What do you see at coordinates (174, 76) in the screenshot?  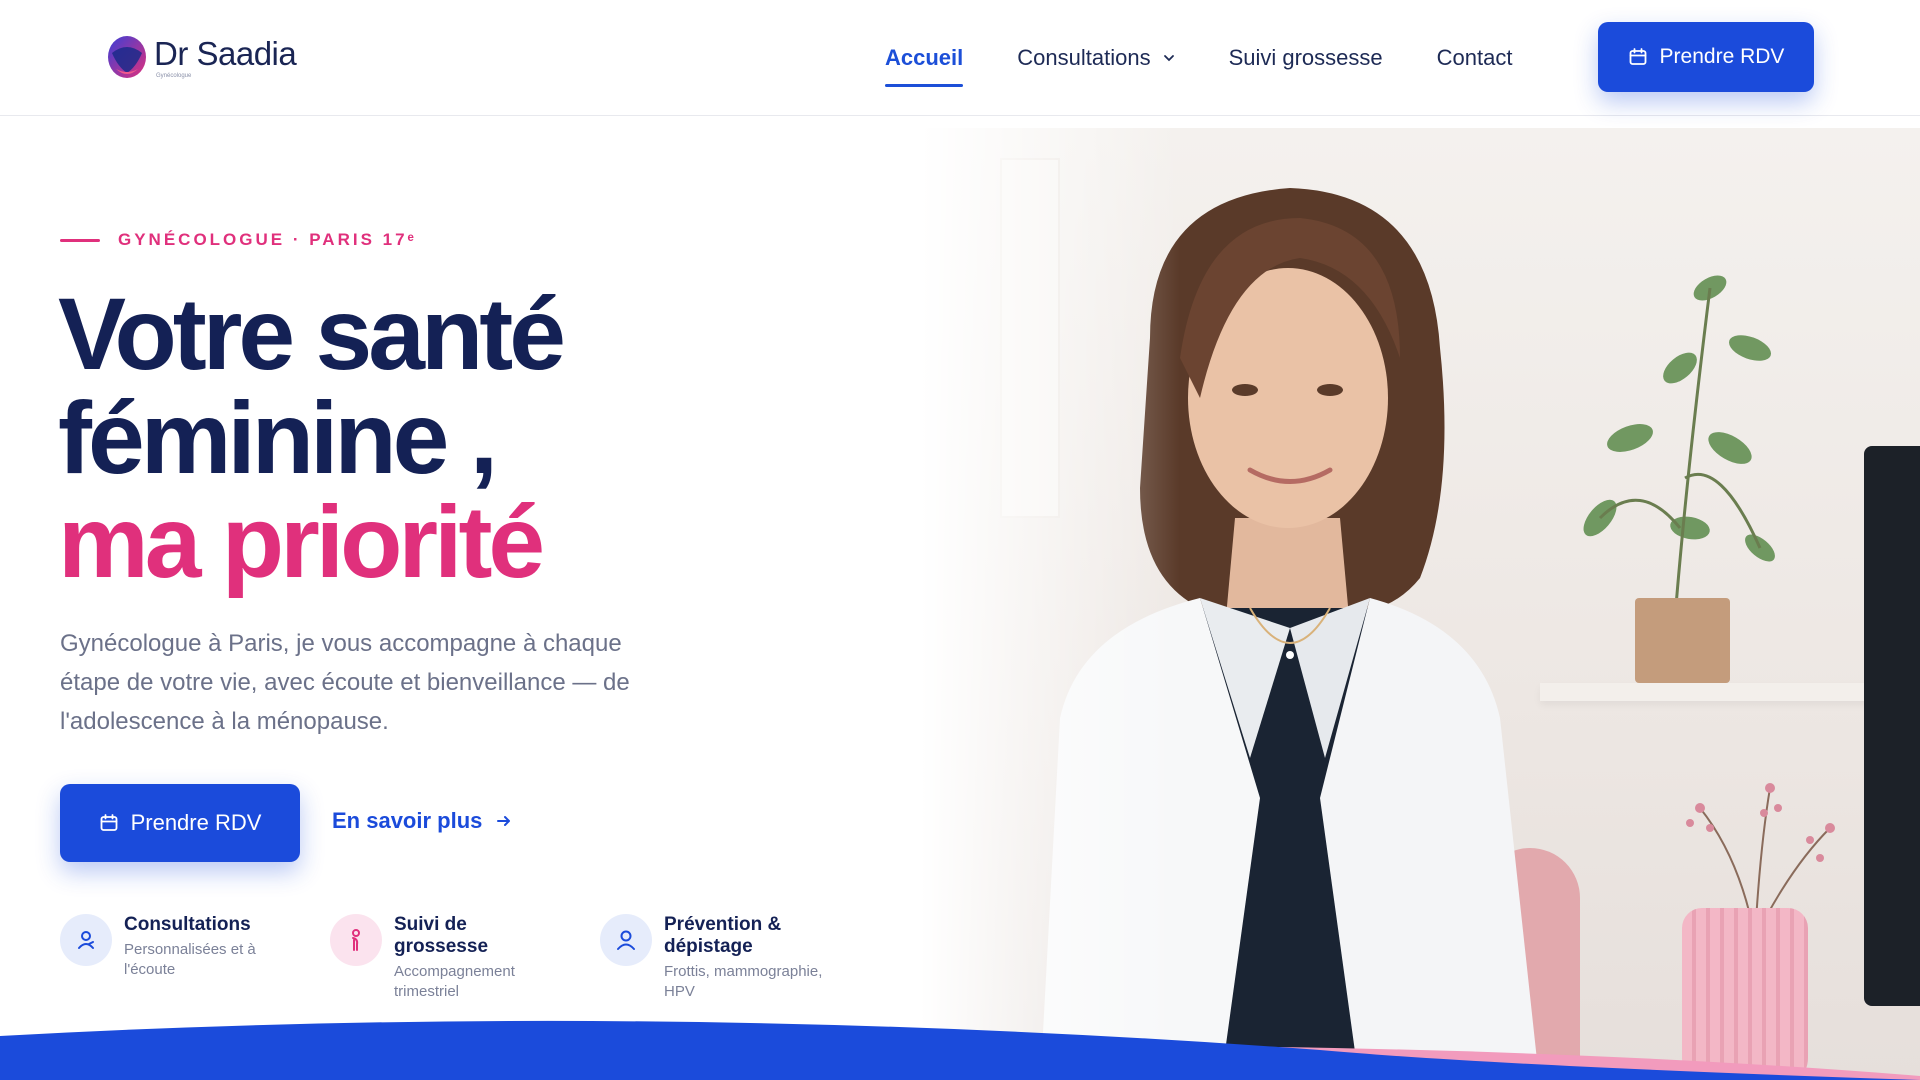 I see `brand-subtitle: Gynécologue` at bounding box center [174, 76].